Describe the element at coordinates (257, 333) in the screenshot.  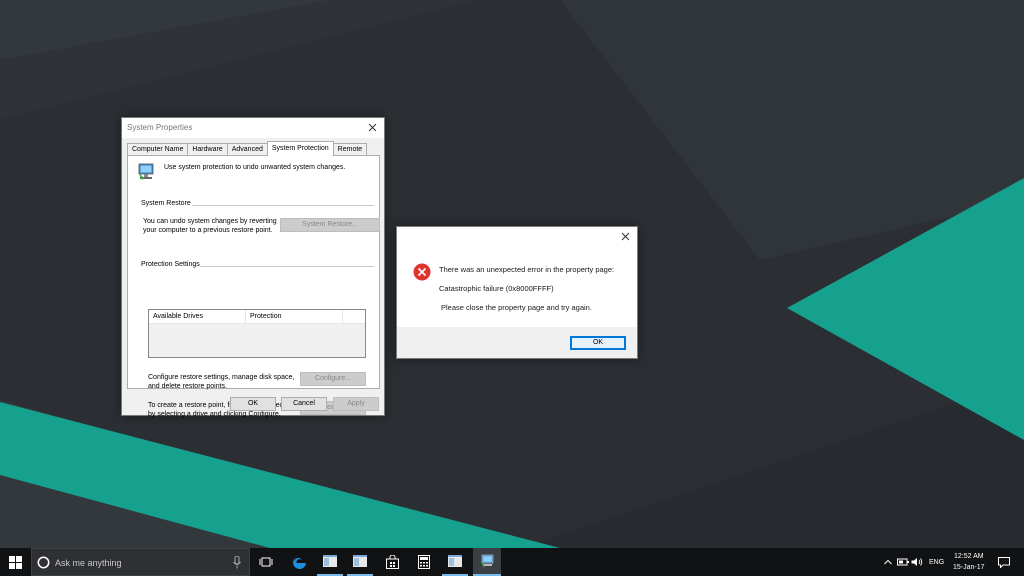
I see `drives-list: Available Drives Protection` at that location.